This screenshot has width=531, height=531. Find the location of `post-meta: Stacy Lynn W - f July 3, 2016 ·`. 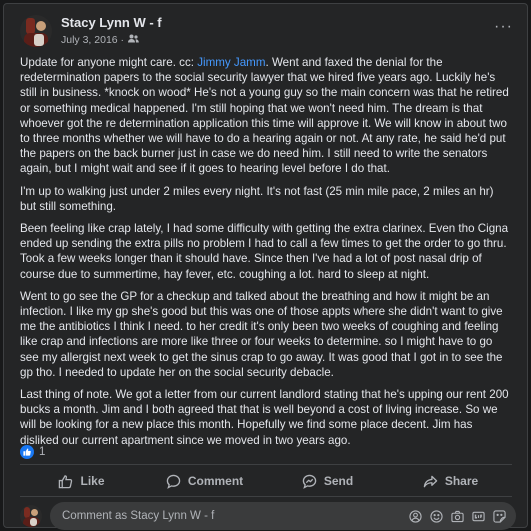

post-meta: Stacy Lynn W - f July 3, 2016 · is located at coordinates (111, 31).